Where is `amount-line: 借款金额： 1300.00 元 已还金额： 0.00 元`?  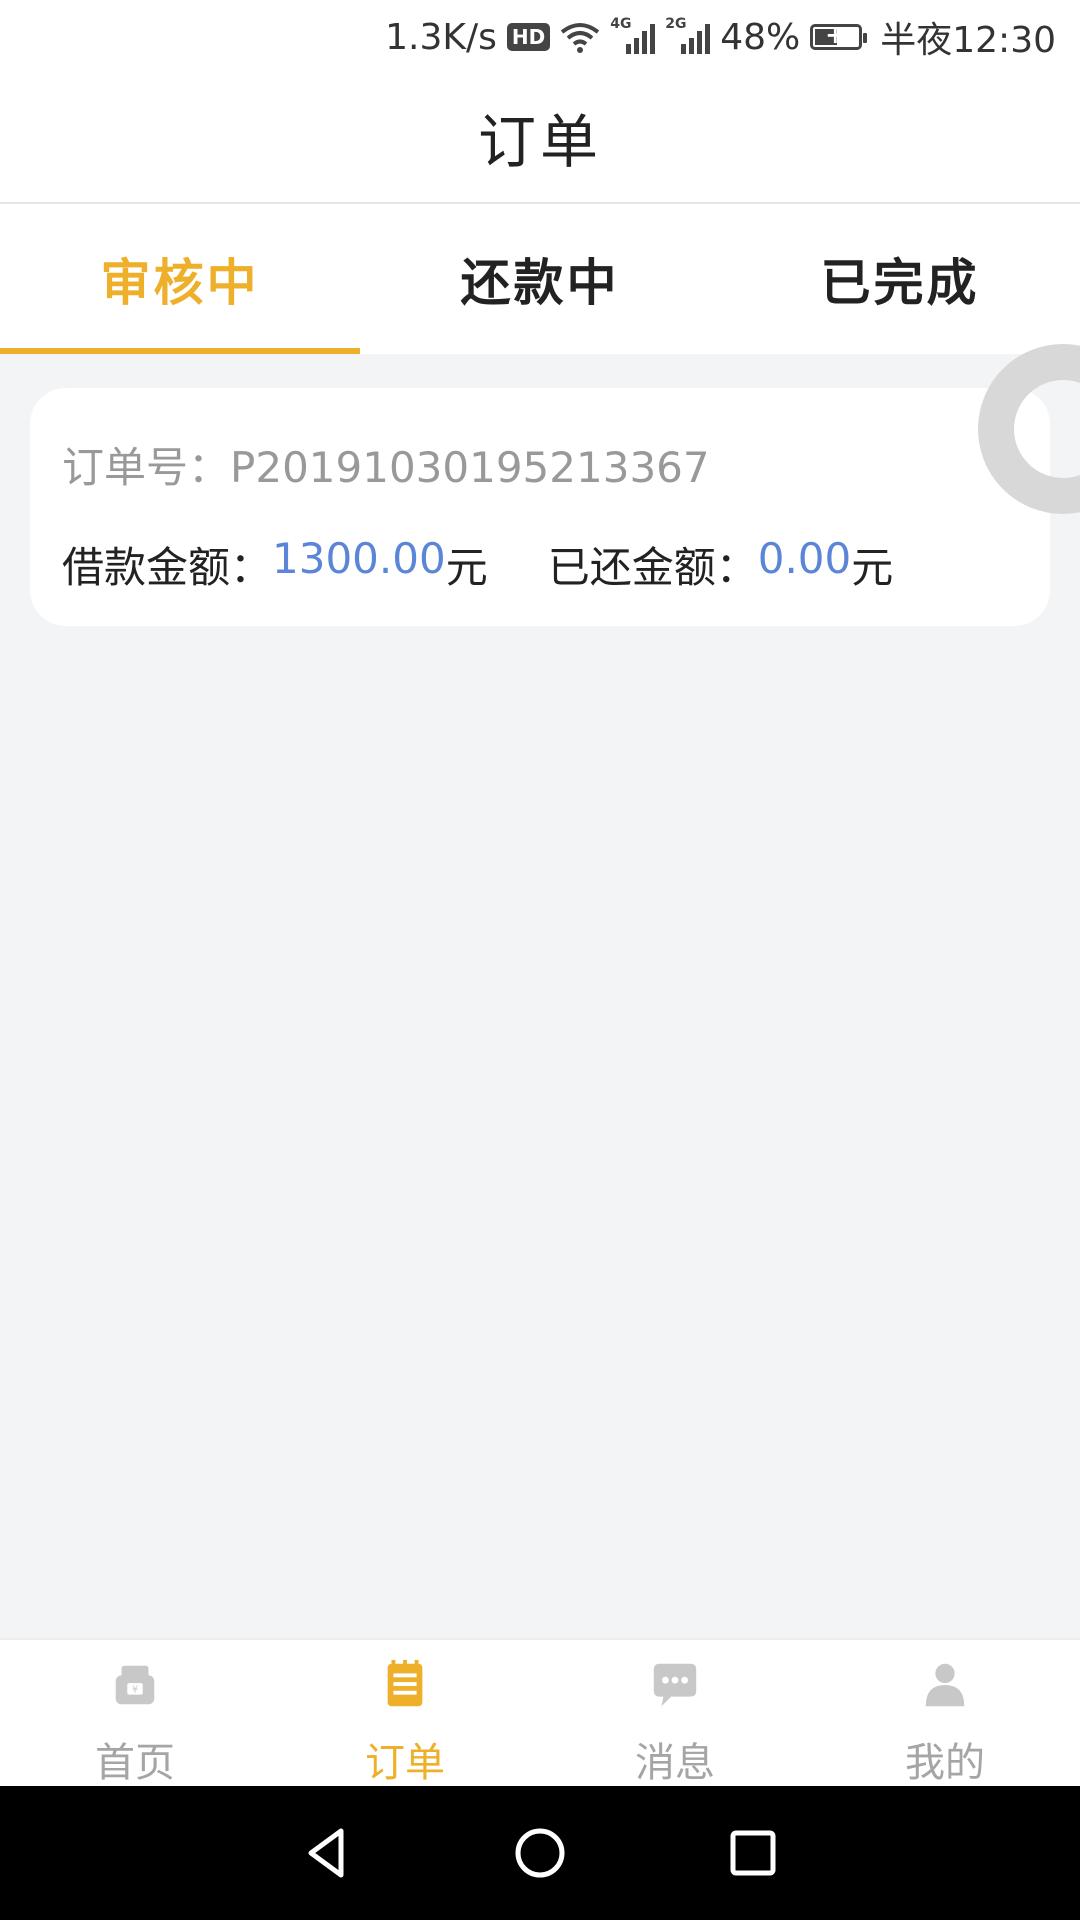 amount-line: 借款金额： 1300.00 元 已还金额： 0.00 元 is located at coordinates (477, 564).